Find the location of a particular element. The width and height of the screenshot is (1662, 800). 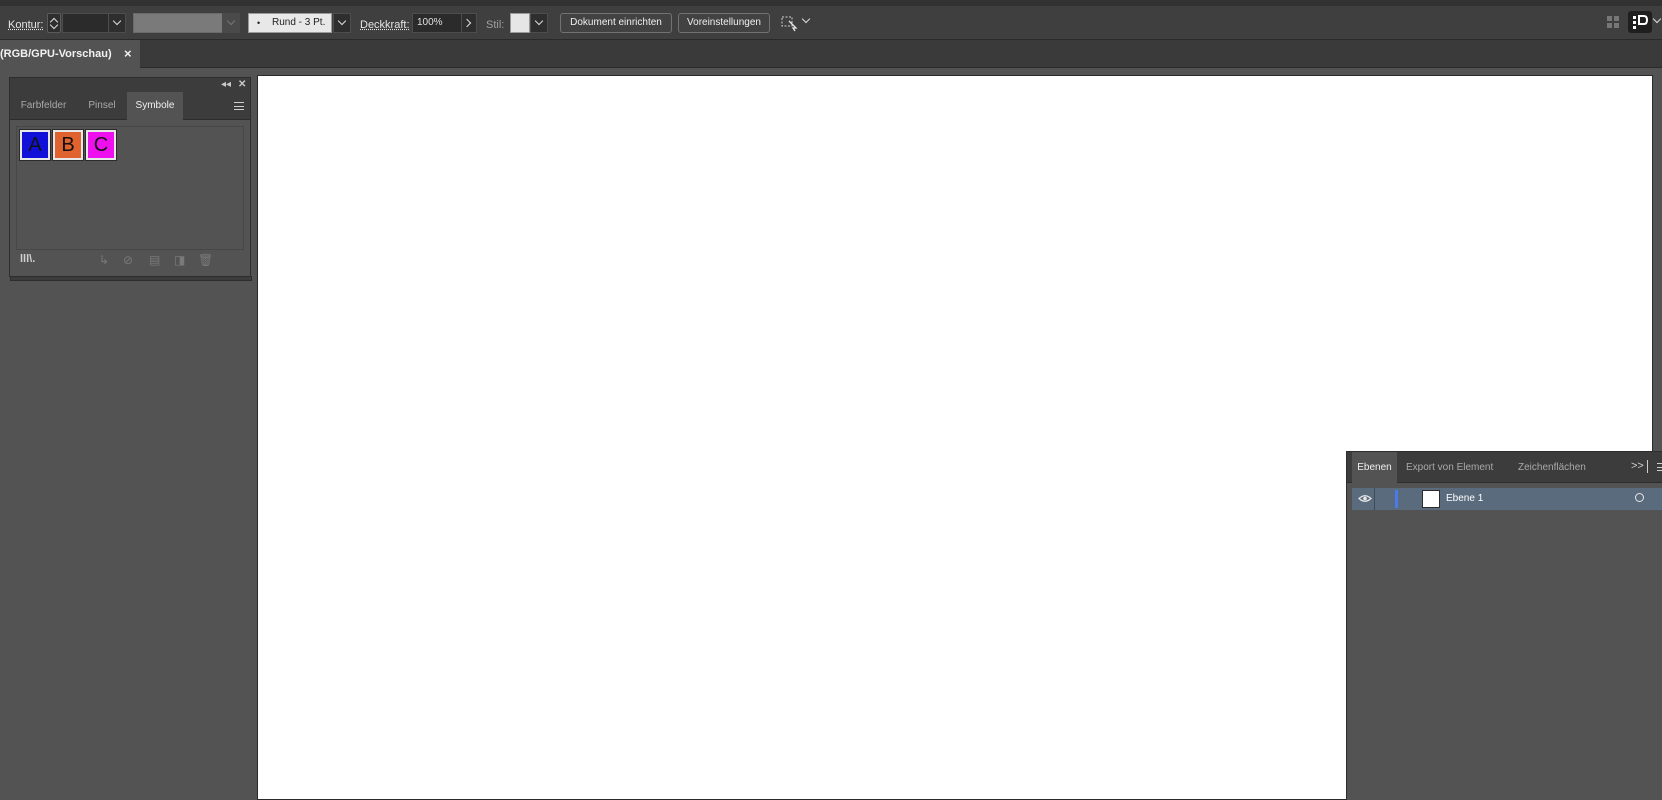

document-tab-title: (RGB/GPU-Vorschau) is located at coordinates (56, 54).